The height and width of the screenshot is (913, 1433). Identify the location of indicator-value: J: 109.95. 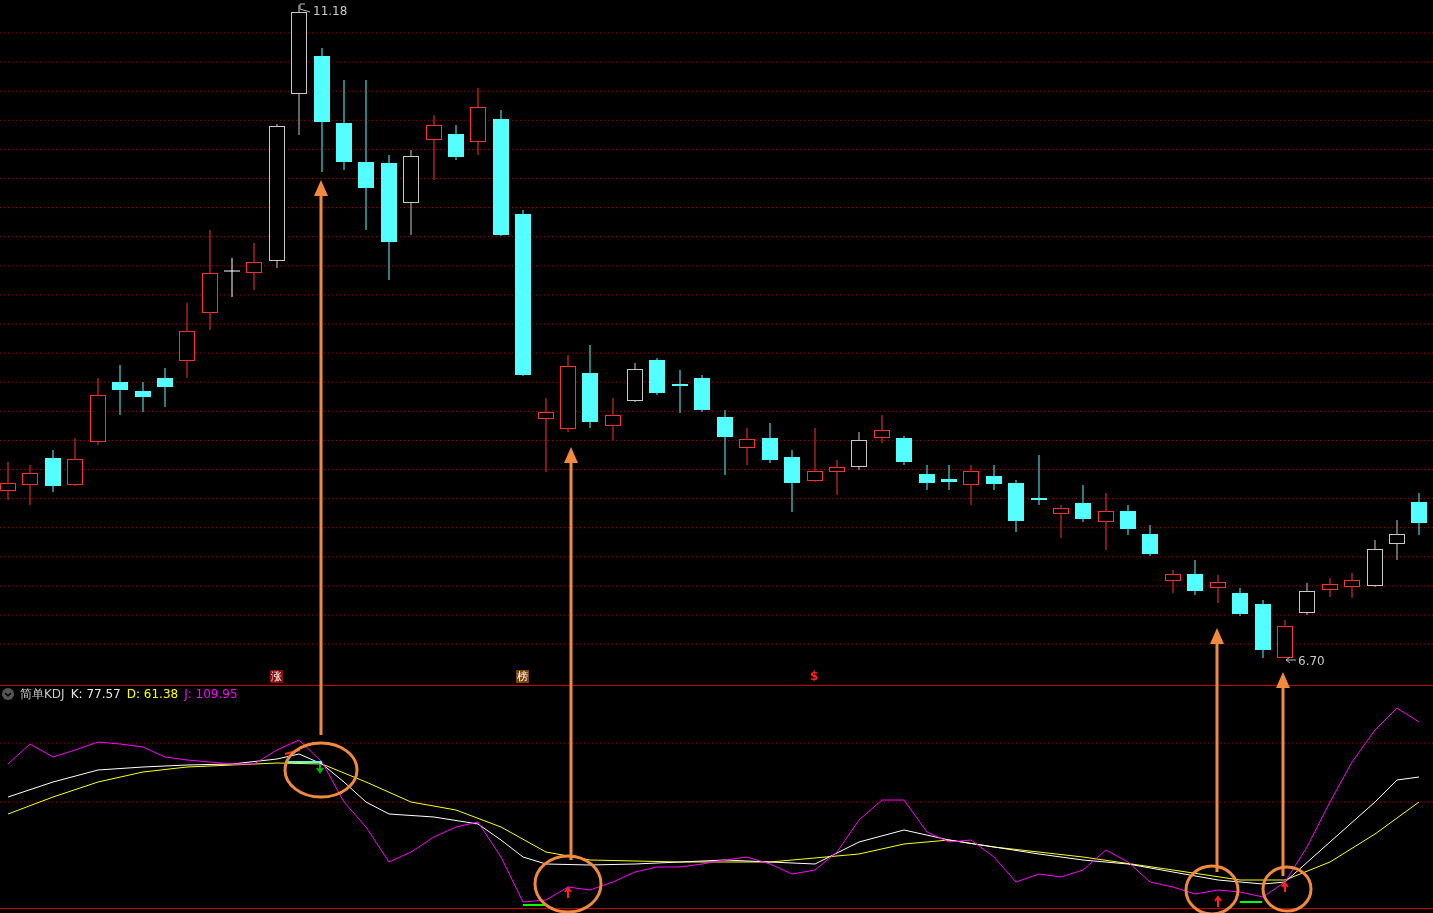
(211, 694).